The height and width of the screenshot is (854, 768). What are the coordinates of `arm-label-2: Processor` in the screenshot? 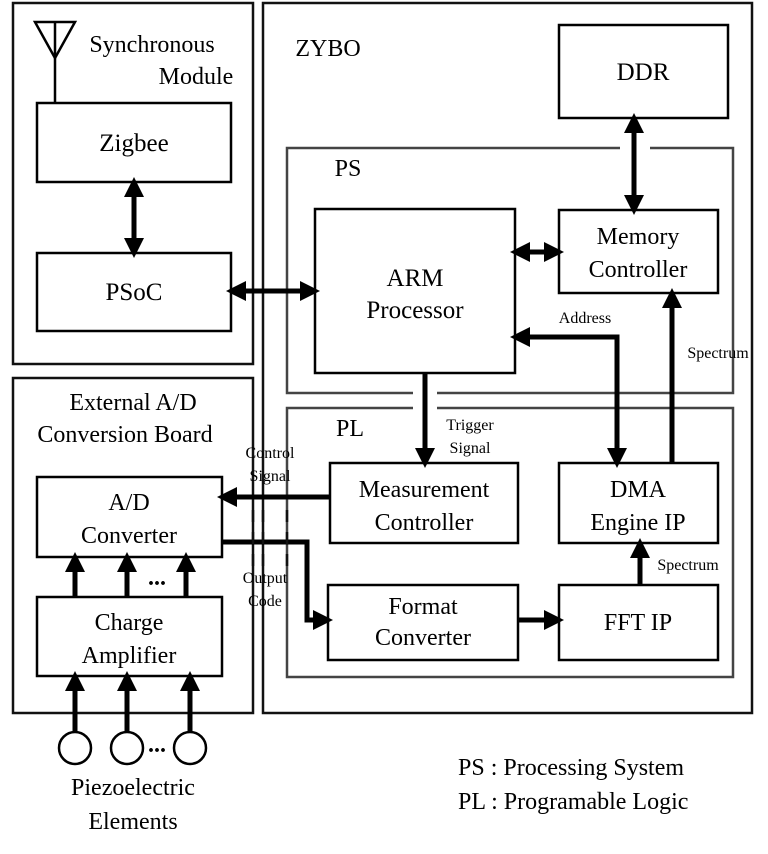 It's located at (415, 310).